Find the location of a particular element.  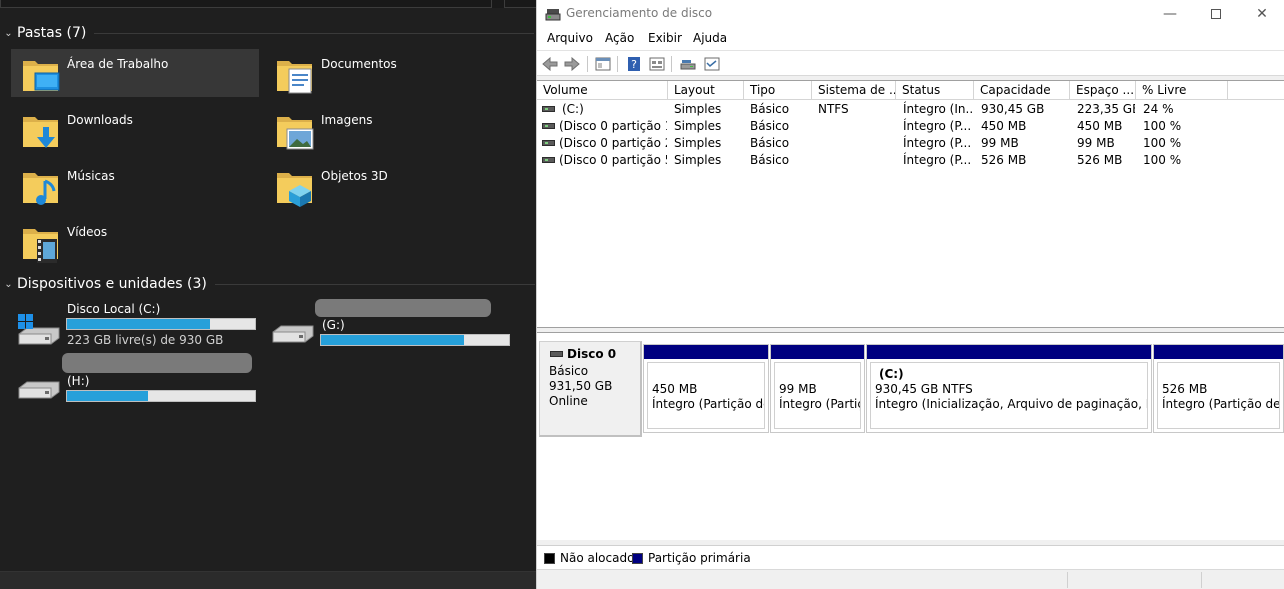

help-icon: ? is located at coordinates (634, 64).